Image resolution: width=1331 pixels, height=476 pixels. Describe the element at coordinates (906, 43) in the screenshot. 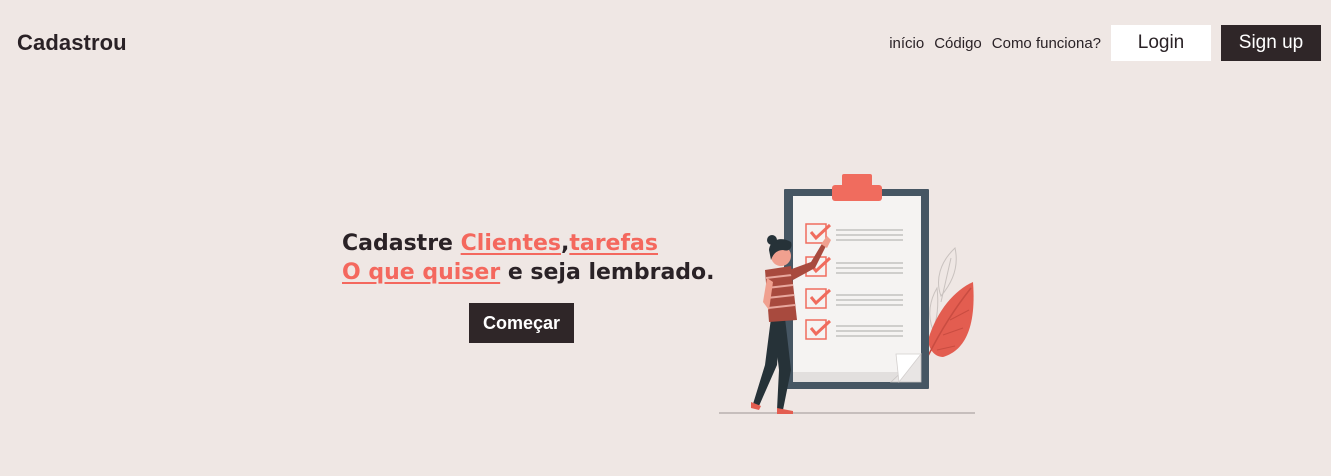

I see `nav-link-inicio: início` at that location.